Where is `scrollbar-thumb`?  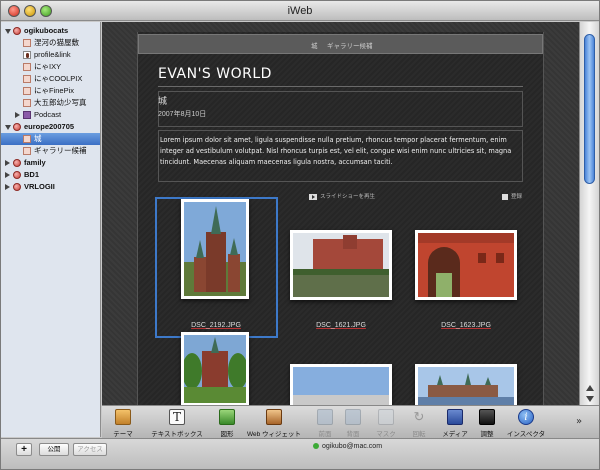 scrollbar-thumb is located at coordinates (589, 109).